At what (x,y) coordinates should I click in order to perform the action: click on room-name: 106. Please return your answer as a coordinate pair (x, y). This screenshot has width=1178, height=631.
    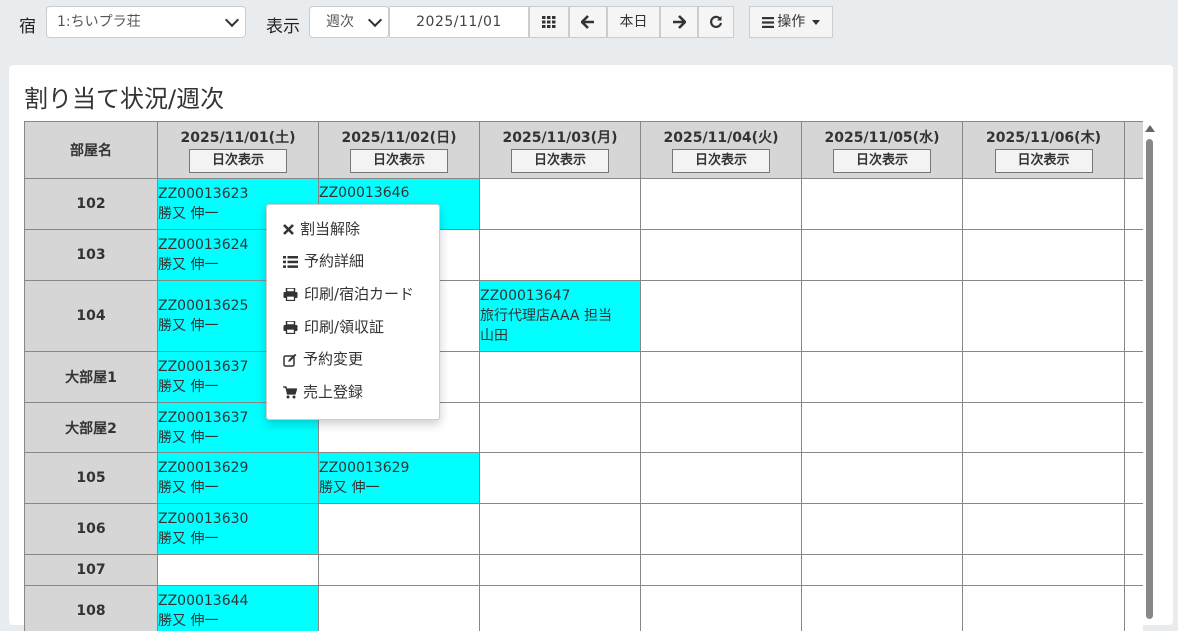
    Looking at the image, I should click on (91, 529).